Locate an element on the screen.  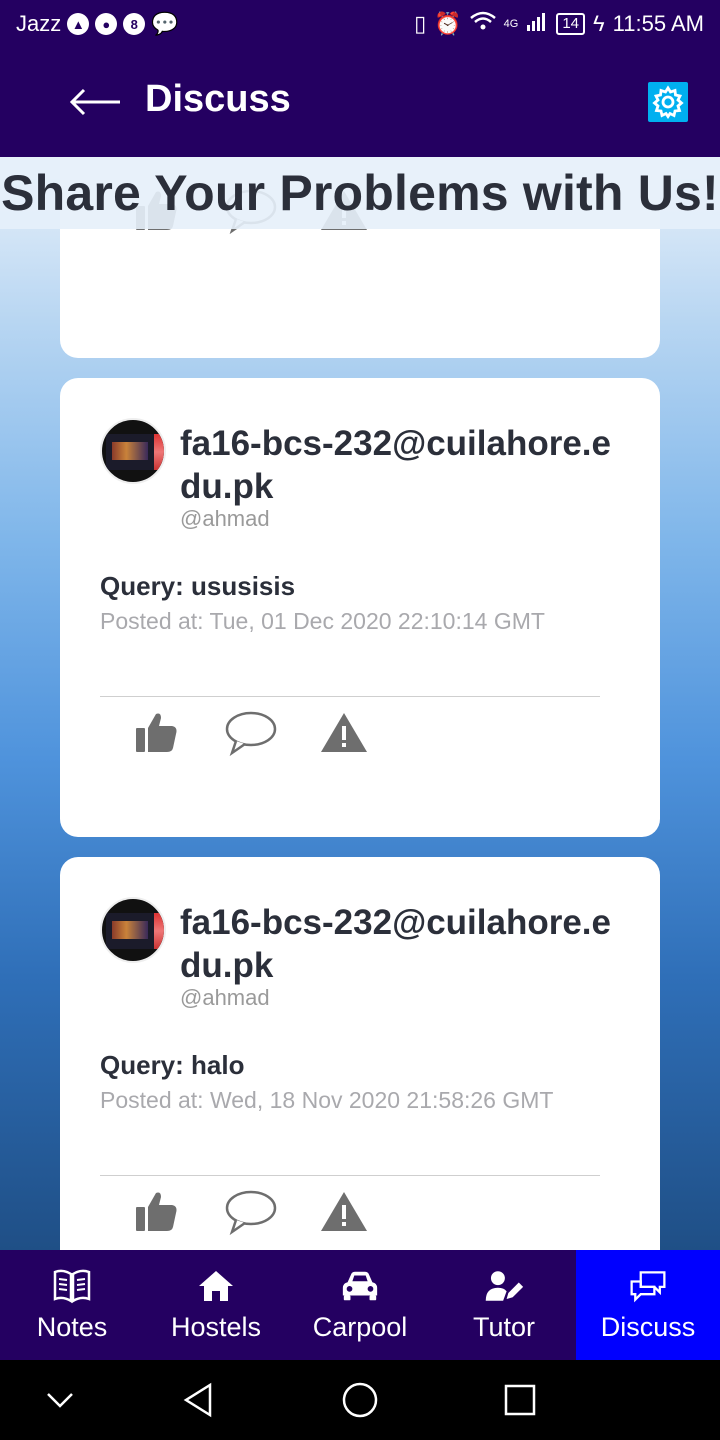
bottom-nav: Notes Hostels Carpool Tutor Discuss is located at coordinates (360, 1305).